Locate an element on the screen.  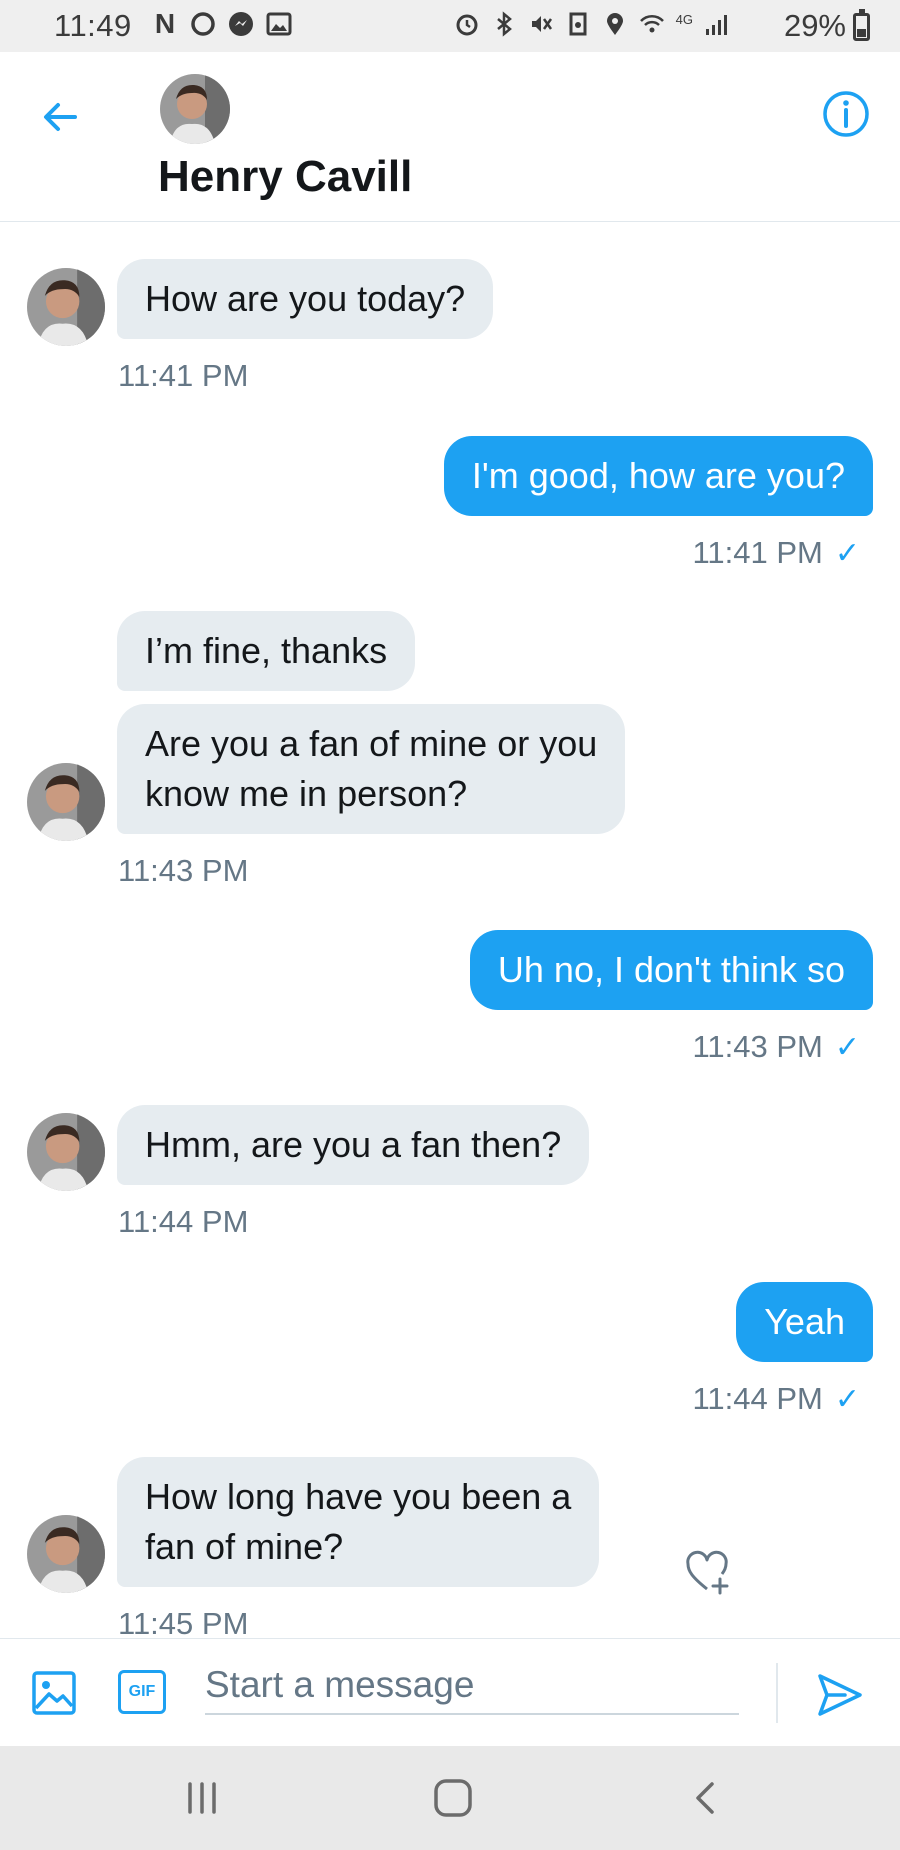
contact-avatar is located at coordinates (195, 109).